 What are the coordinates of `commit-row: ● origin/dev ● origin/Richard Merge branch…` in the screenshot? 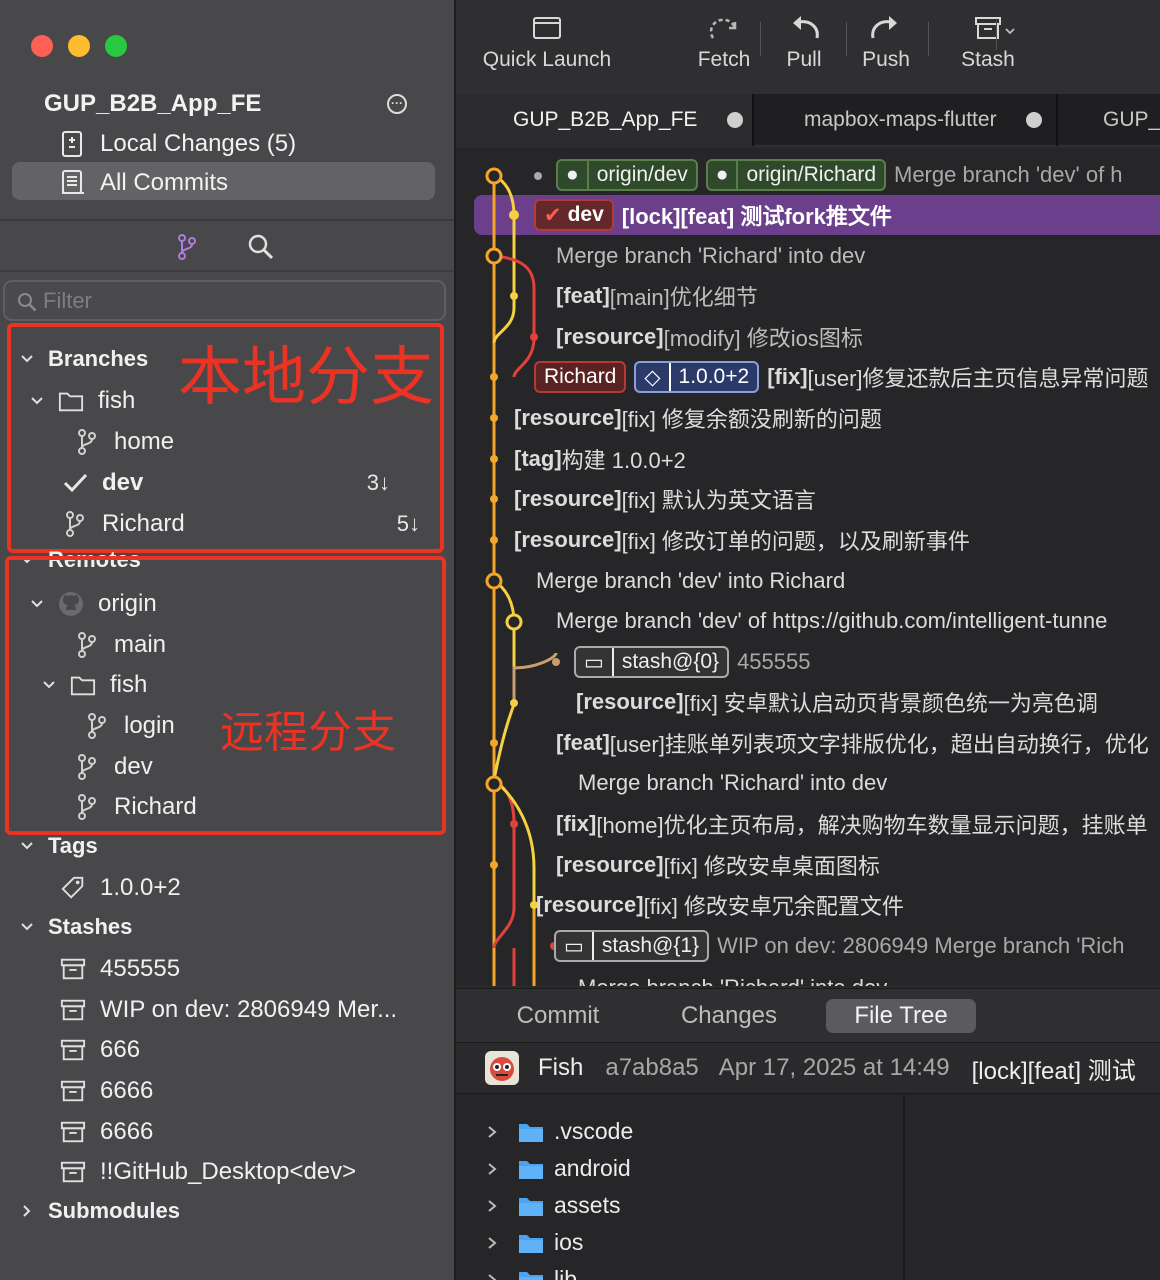 It's located at (858, 175).